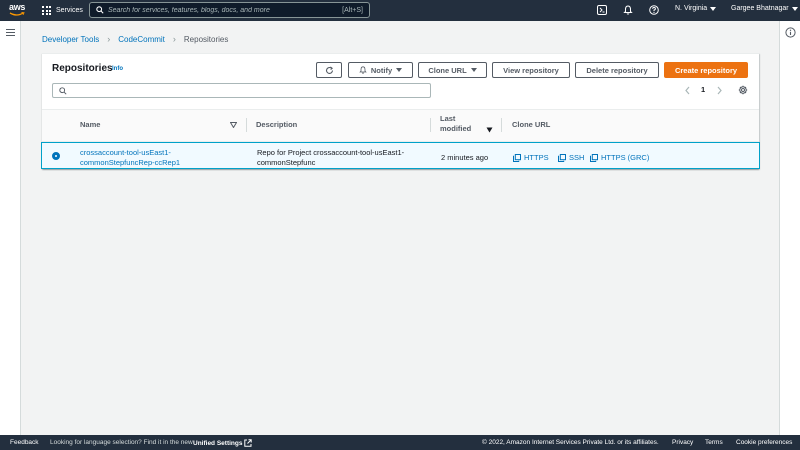 This screenshot has height=450, width=800. What do you see at coordinates (70, 39) in the screenshot?
I see `breadcrumb-developer-tools: Developer Tools` at bounding box center [70, 39].